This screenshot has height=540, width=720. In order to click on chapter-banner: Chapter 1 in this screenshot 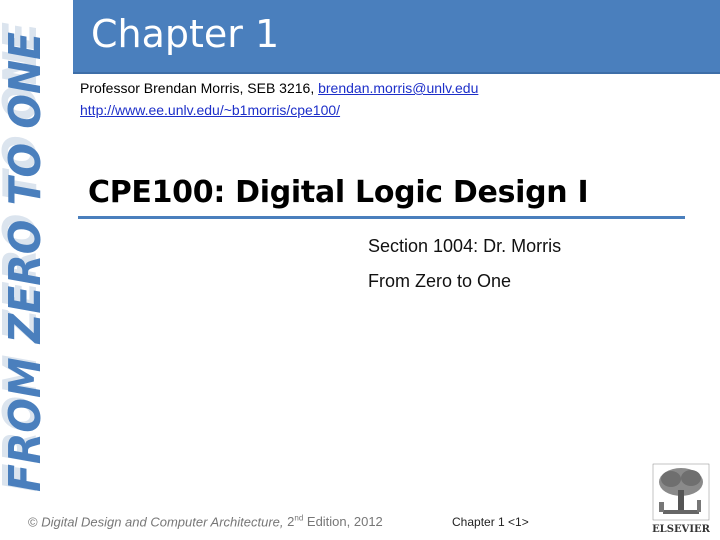, I will do `click(396, 37)`.